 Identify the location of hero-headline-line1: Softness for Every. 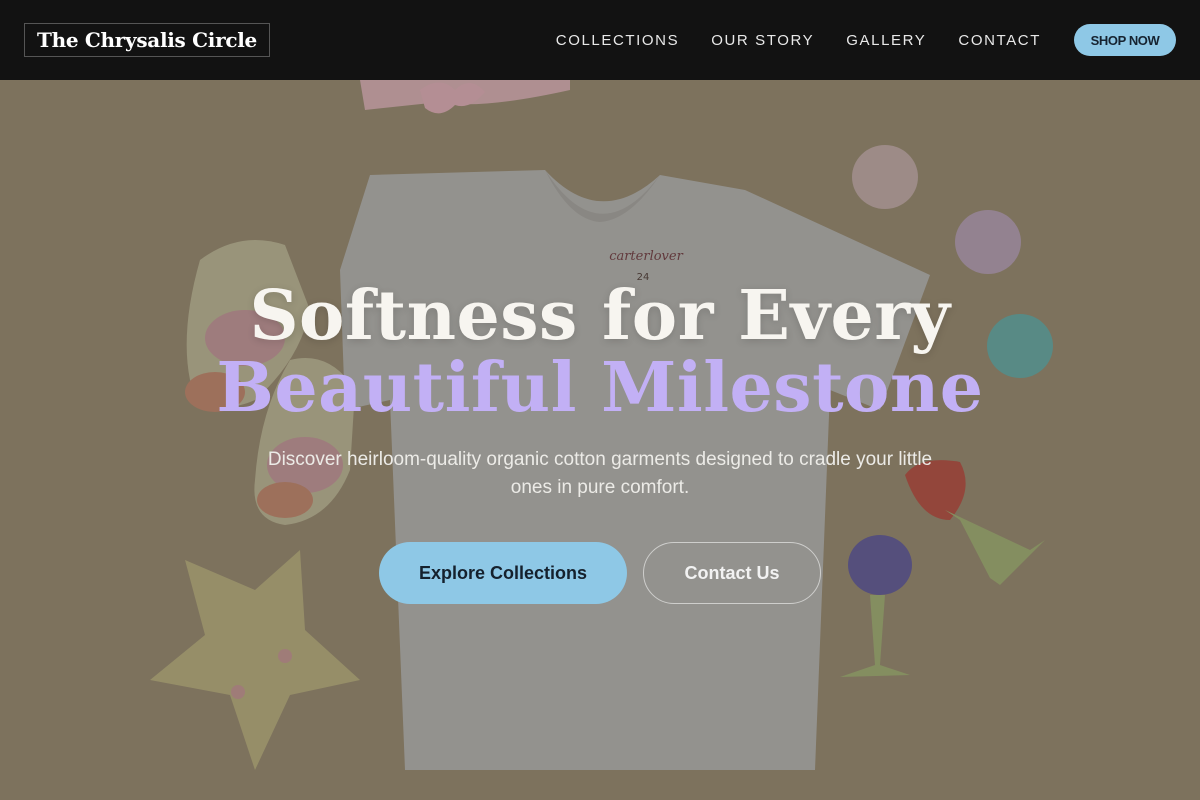
(600, 316).